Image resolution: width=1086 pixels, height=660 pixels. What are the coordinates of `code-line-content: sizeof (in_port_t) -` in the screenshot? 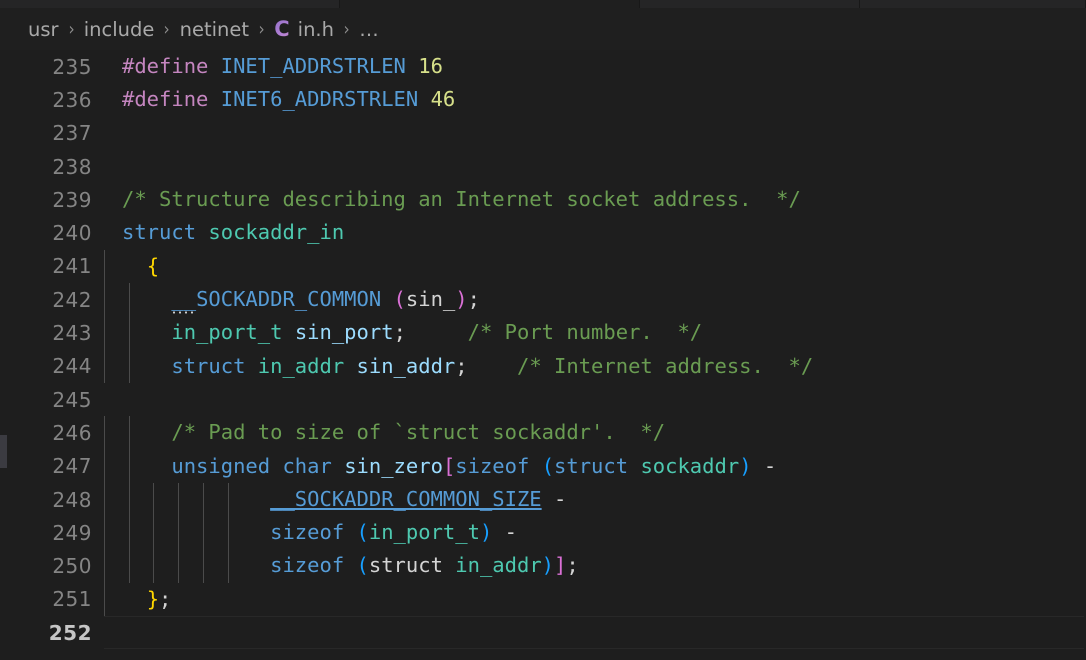 It's located at (589, 533).